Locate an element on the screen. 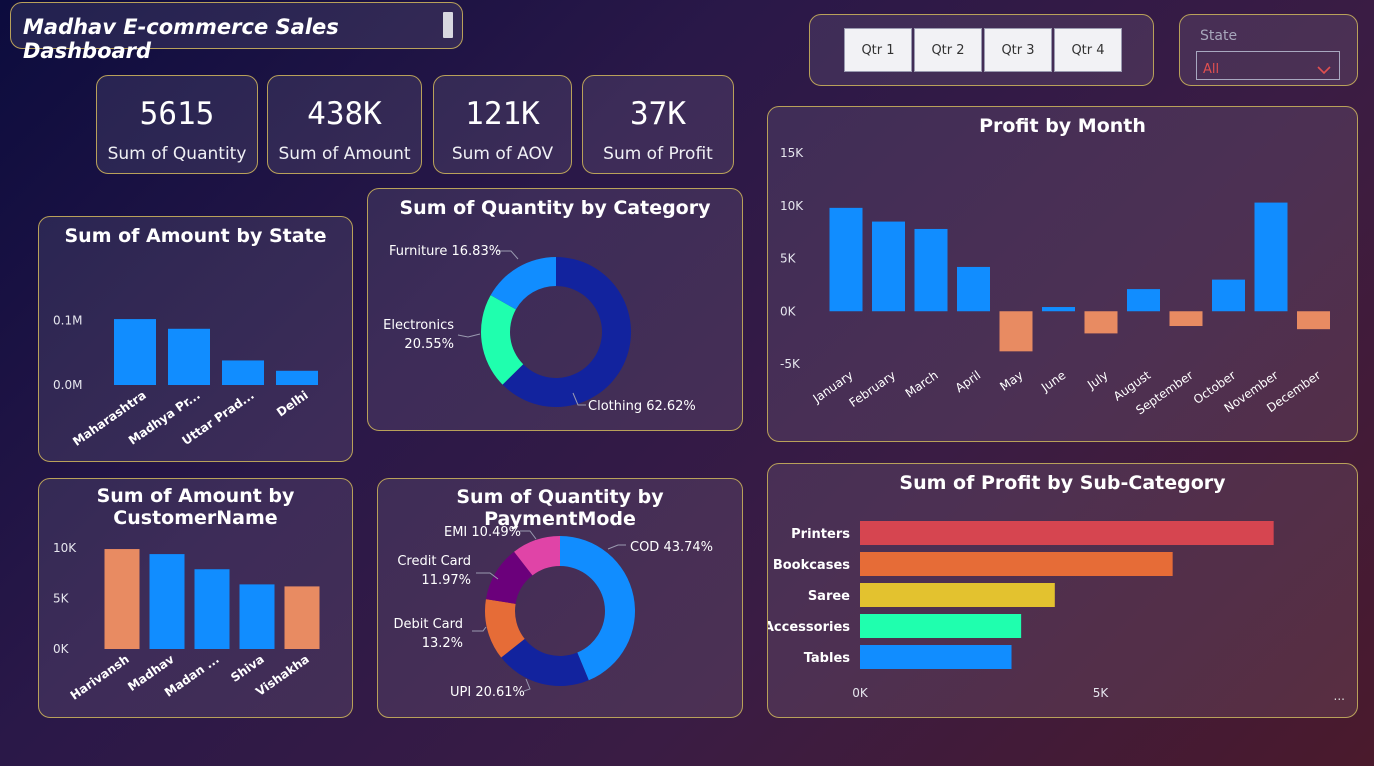  y-tick-label: Printers is located at coordinates (820, 534).